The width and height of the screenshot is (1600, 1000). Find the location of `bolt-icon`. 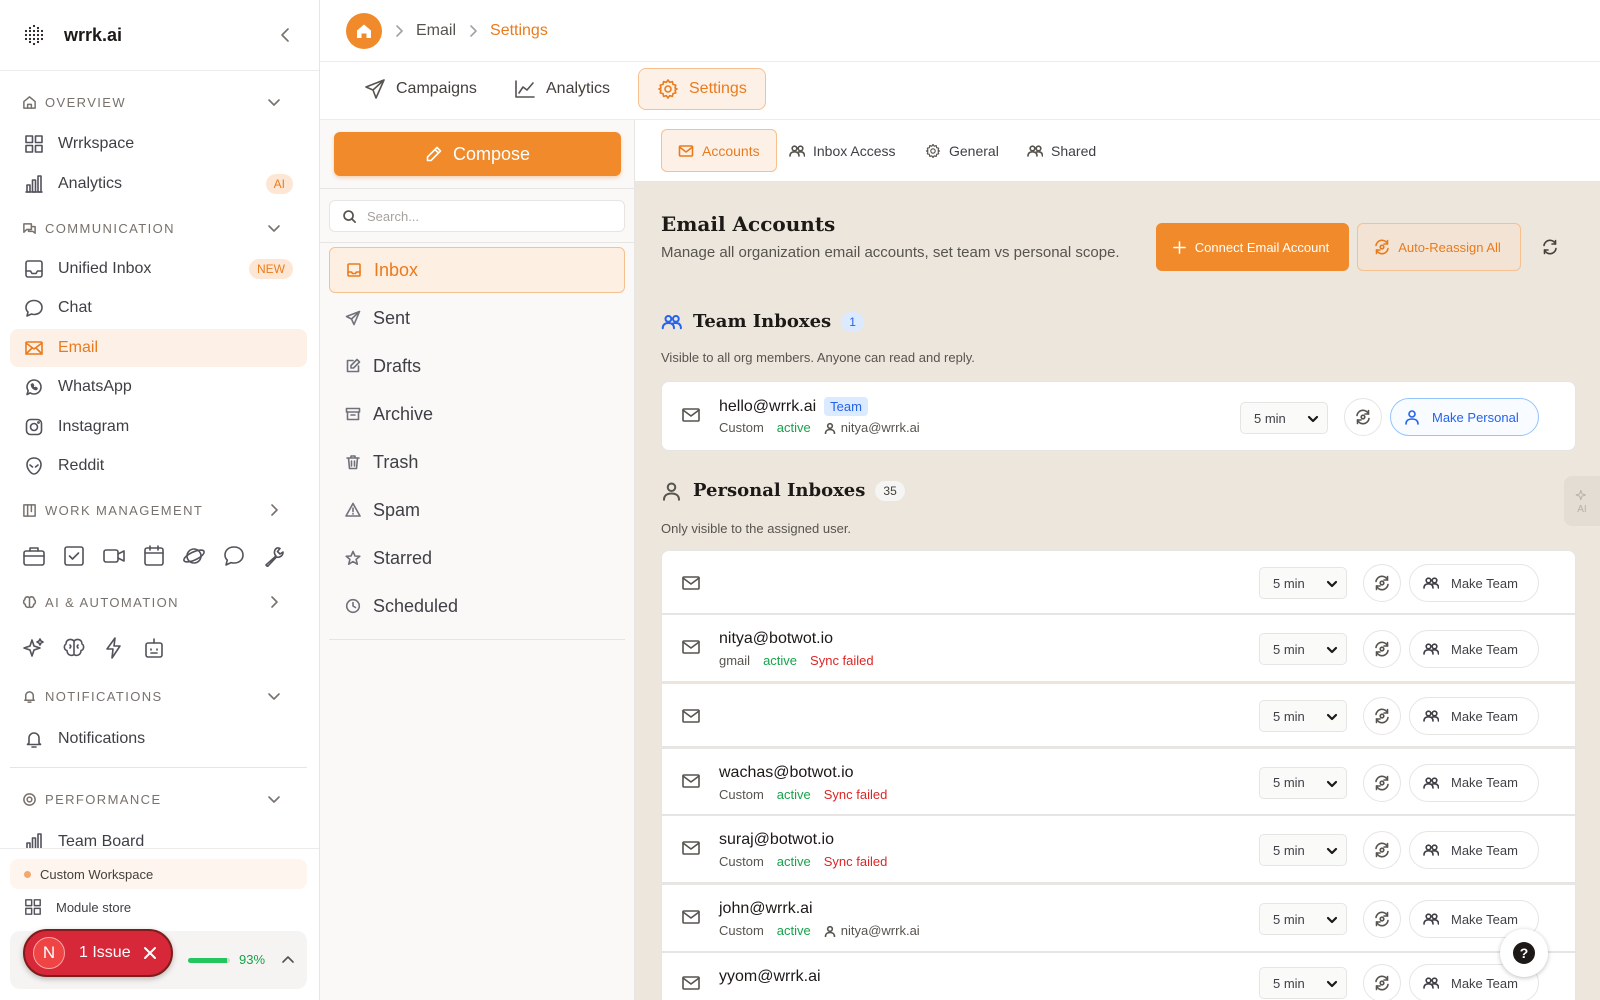

bolt-icon is located at coordinates (114, 648).